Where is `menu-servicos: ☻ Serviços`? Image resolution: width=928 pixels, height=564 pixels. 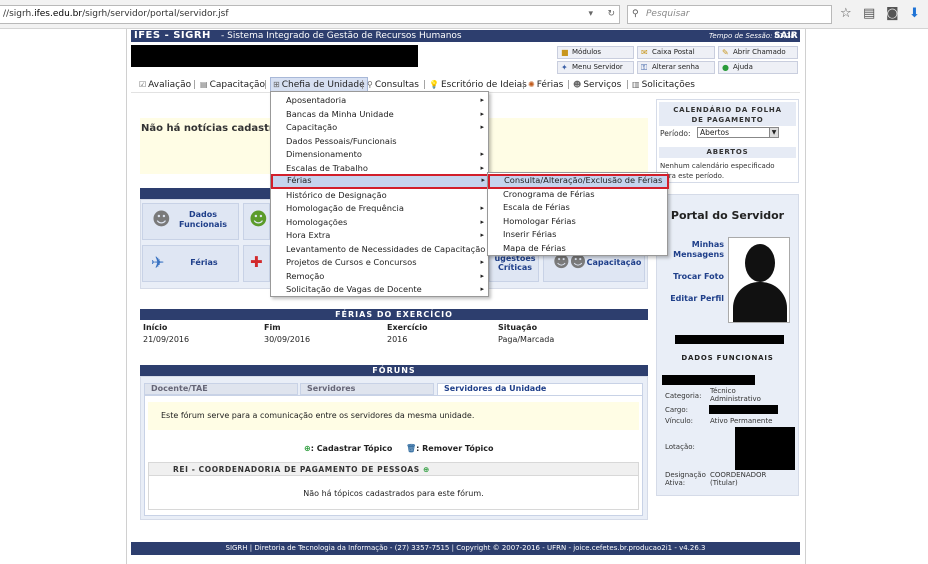
menu-servicos: ☻ Serviços is located at coordinates (597, 85).